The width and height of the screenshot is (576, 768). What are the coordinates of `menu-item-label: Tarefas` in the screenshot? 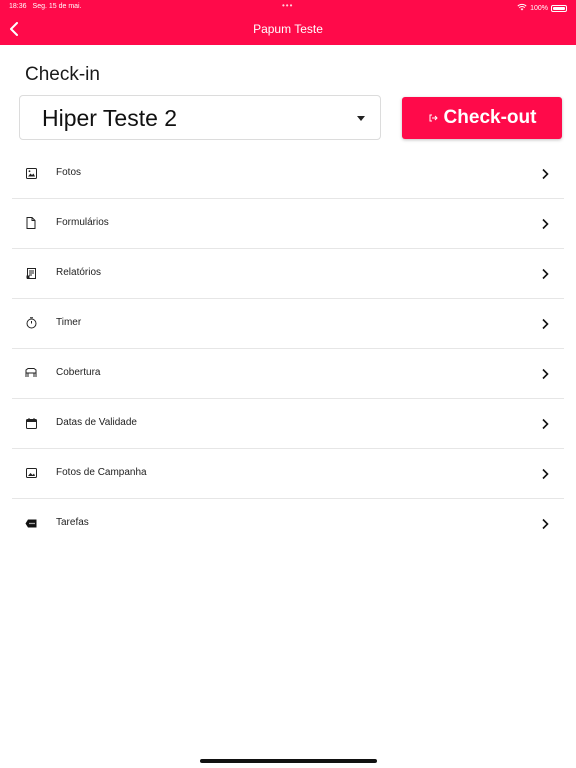 It's located at (72, 522).